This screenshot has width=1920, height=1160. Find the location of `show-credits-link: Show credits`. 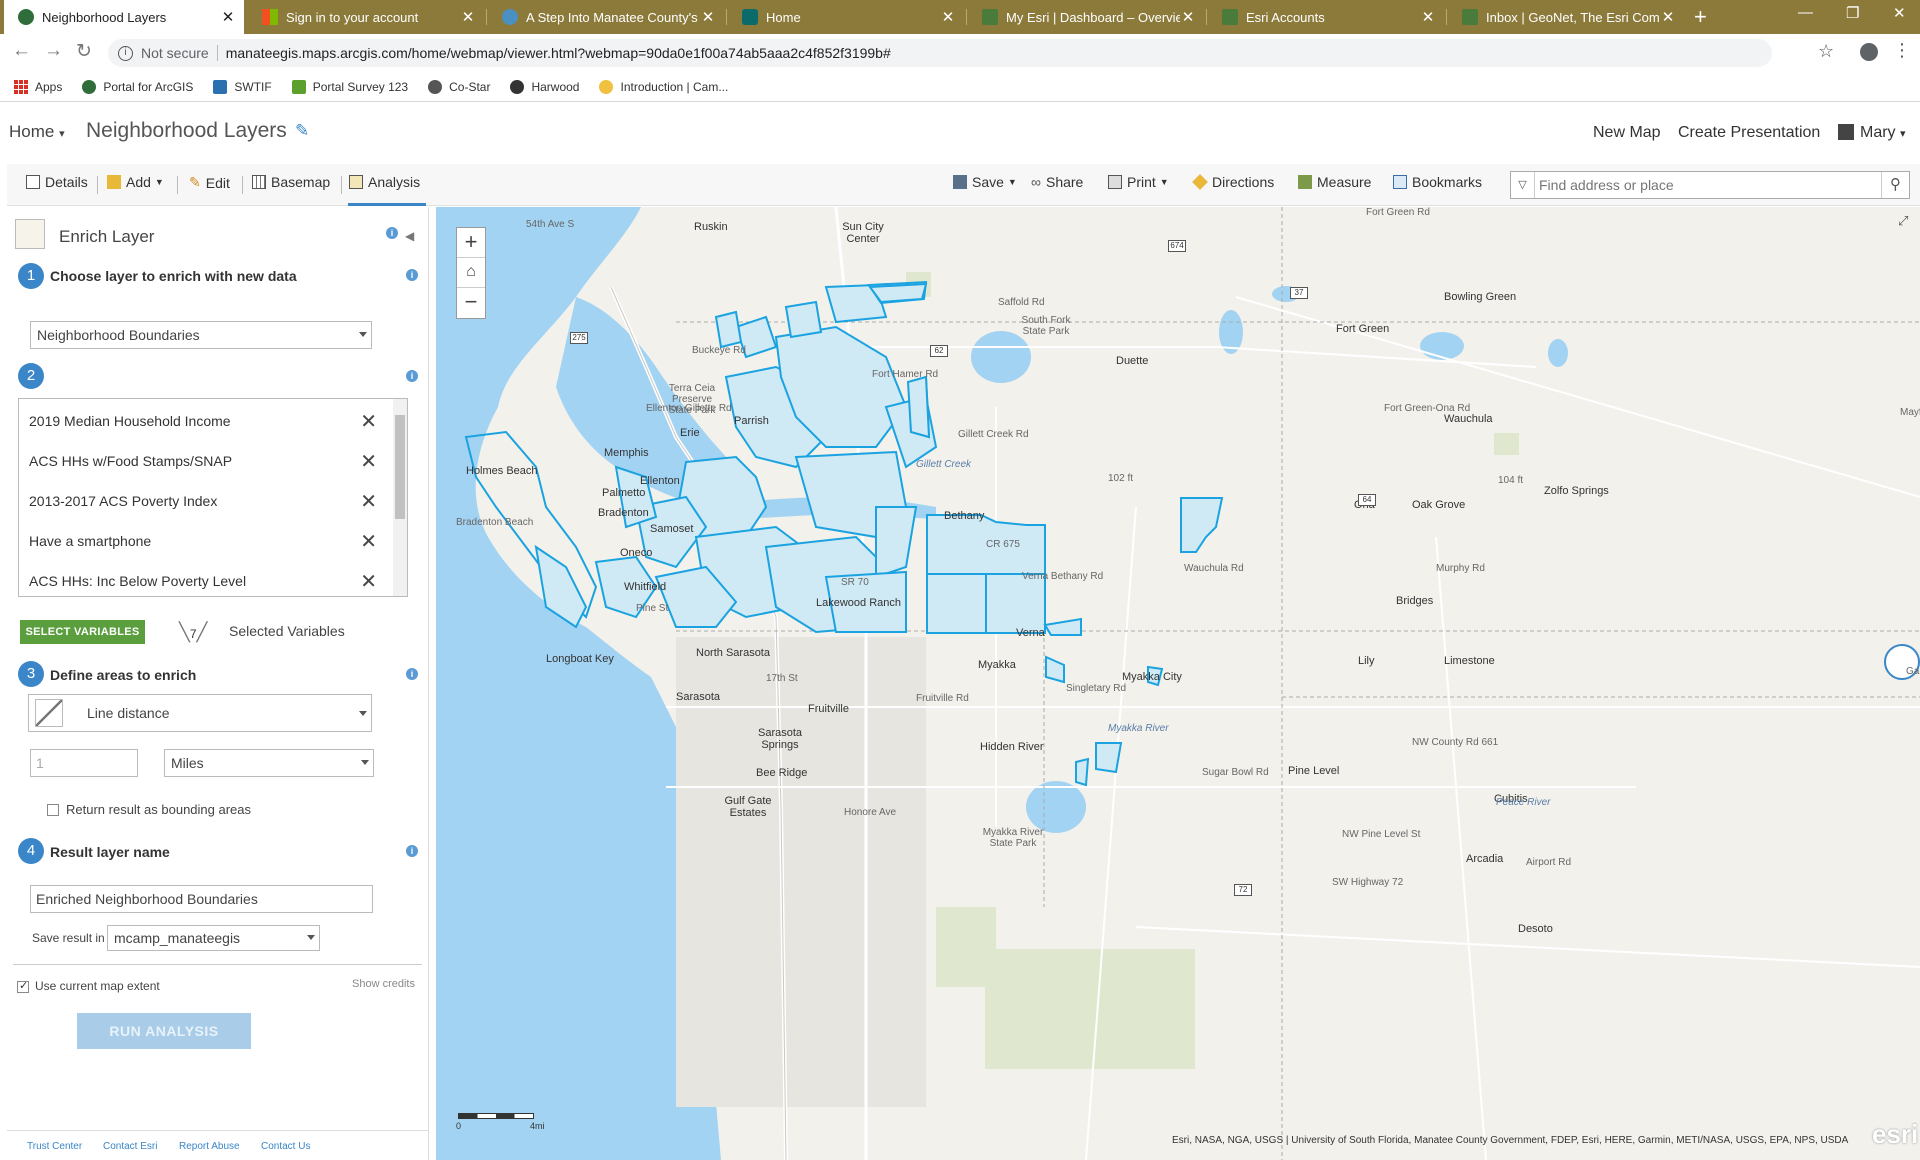

show-credits-link: Show credits is located at coordinates (383, 984).